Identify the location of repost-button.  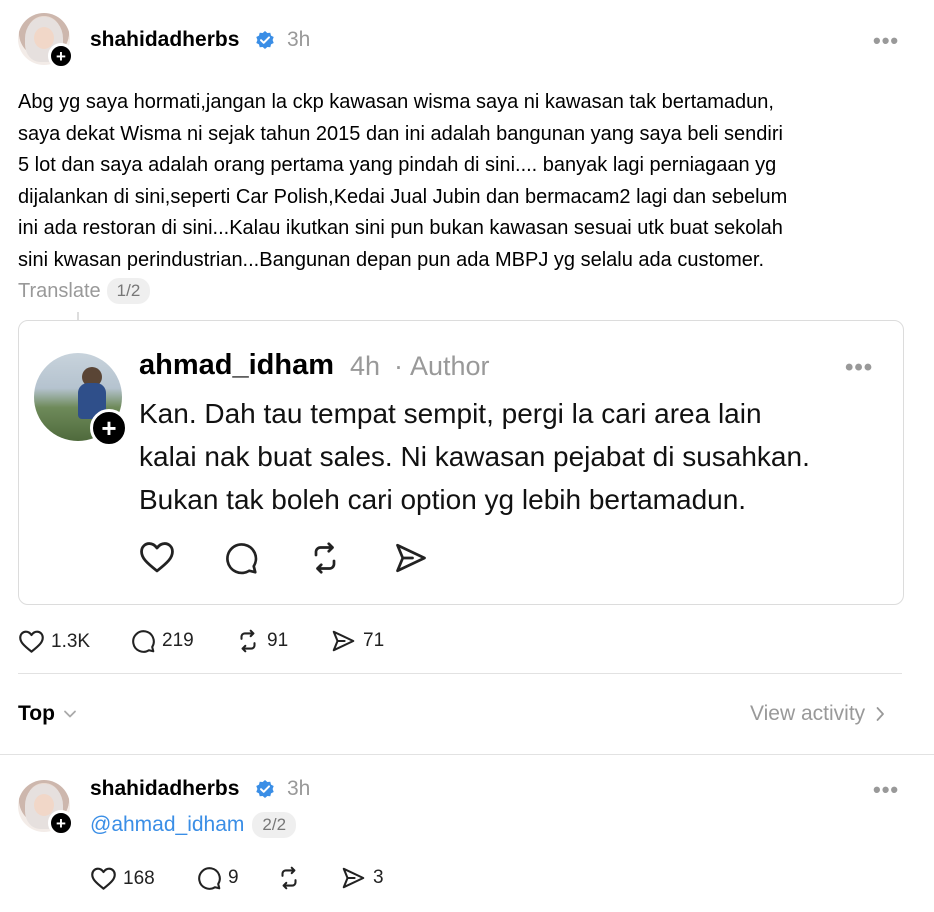
(289, 878).